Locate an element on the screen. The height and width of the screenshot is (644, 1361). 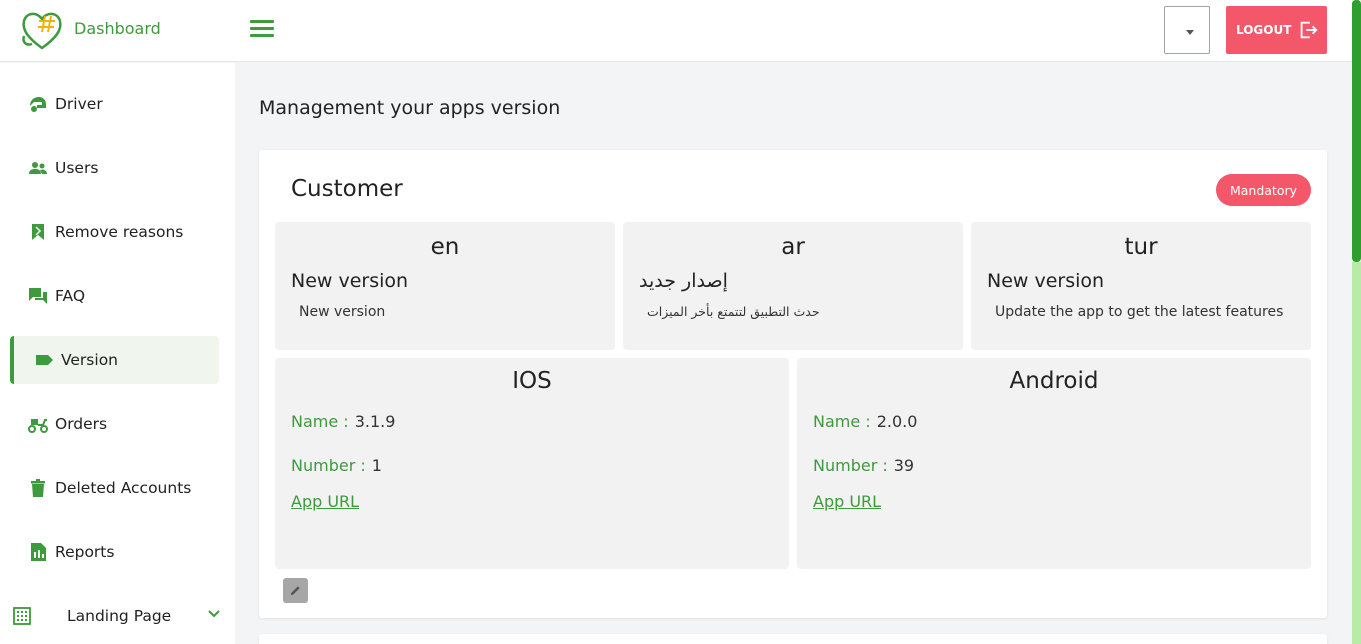
chevron-down-icon is located at coordinates (214, 615).